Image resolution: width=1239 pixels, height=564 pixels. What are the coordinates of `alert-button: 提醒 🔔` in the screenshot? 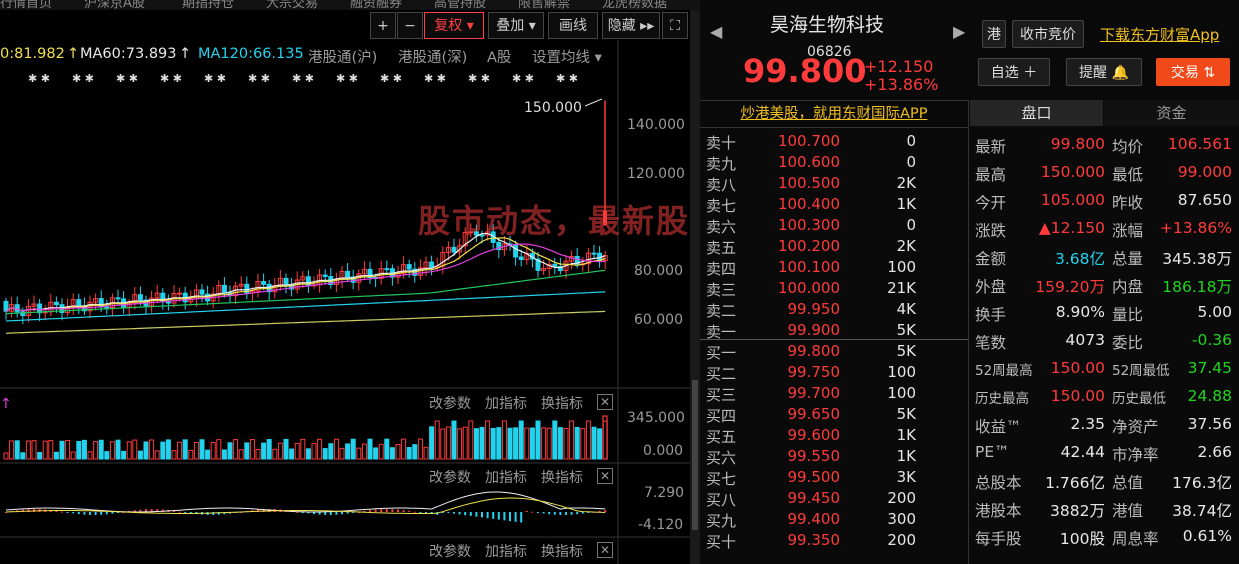 It's located at (1104, 72).